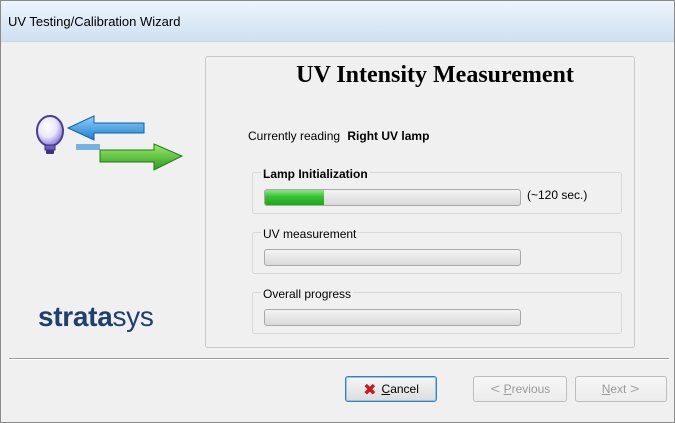 The height and width of the screenshot is (423, 675). What do you see at coordinates (94, 21) in the screenshot?
I see `window-title: UV Testing/Calibration Wizard` at bounding box center [94, 21].